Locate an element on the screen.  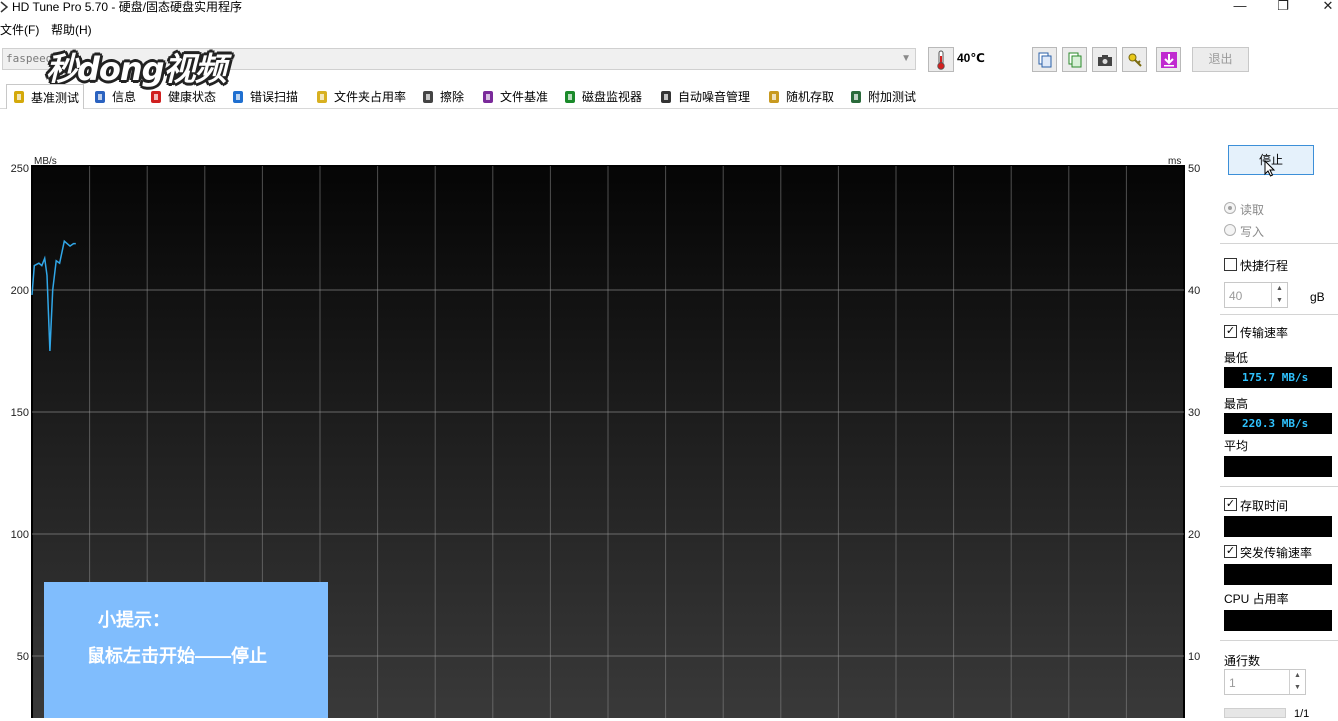
passes-label: 通行数 is located at coordinates (1242, 661).